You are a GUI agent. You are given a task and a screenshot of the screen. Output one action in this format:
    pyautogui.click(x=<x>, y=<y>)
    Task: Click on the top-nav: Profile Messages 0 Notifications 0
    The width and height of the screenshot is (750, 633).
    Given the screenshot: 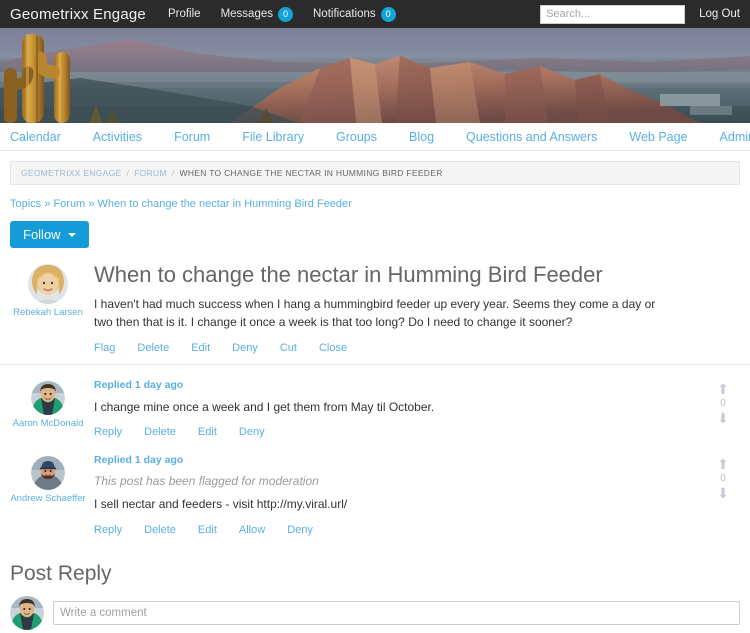 What is the action you would take?
    pyautogui.click(x=282, y=14)
    